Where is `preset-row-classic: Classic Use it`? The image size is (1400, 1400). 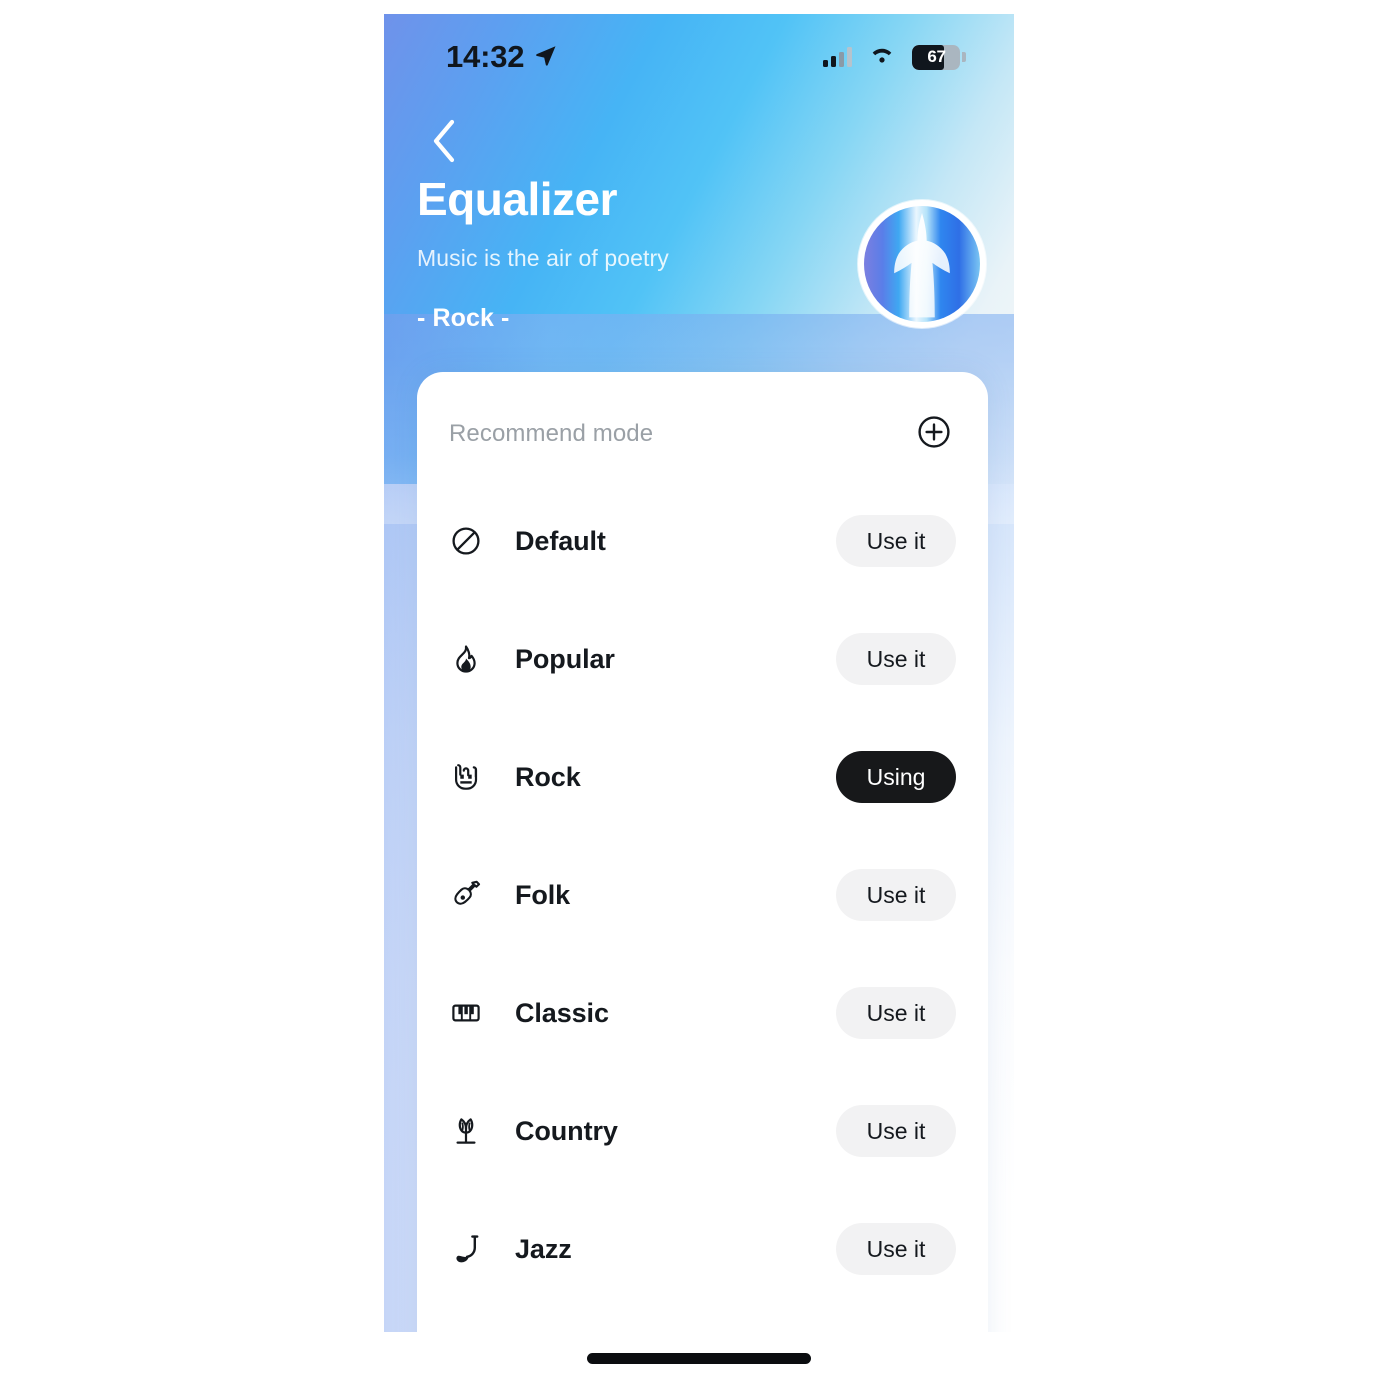 preset-row-classic: Classic Use it is located at coordinates (702, 1013).